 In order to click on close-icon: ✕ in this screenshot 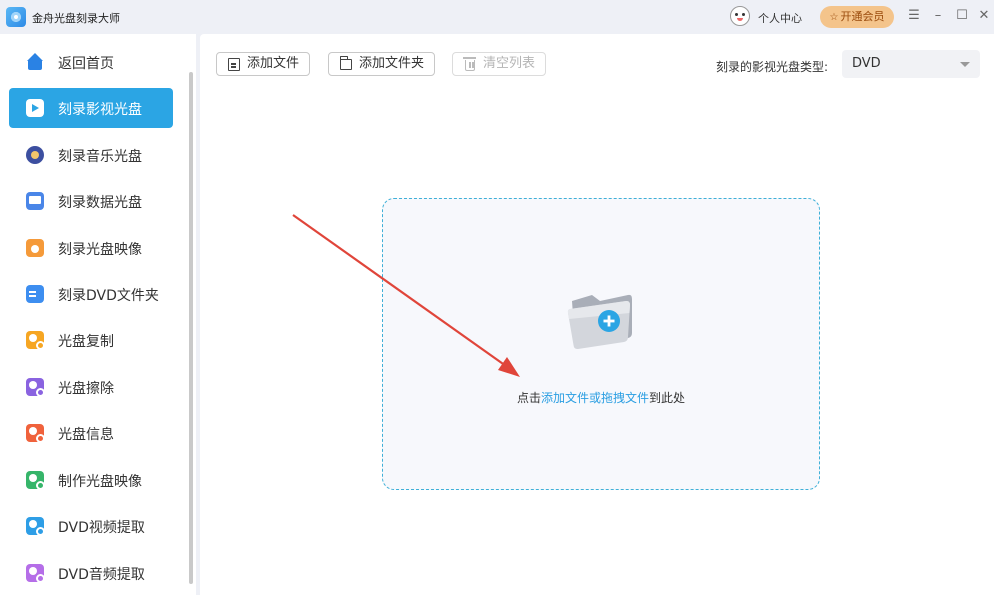, I will do `click(984, 16)`.